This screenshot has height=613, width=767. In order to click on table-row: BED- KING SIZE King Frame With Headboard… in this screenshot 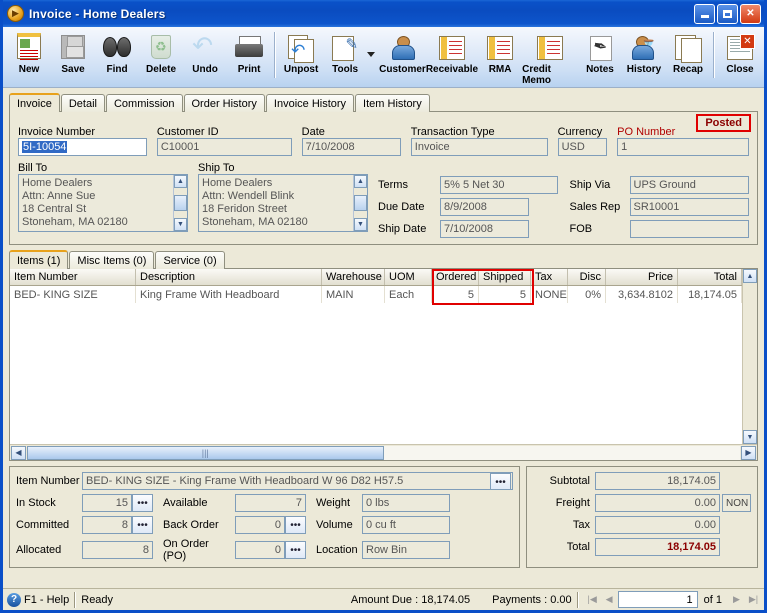, I will do `click(376, 294)`.